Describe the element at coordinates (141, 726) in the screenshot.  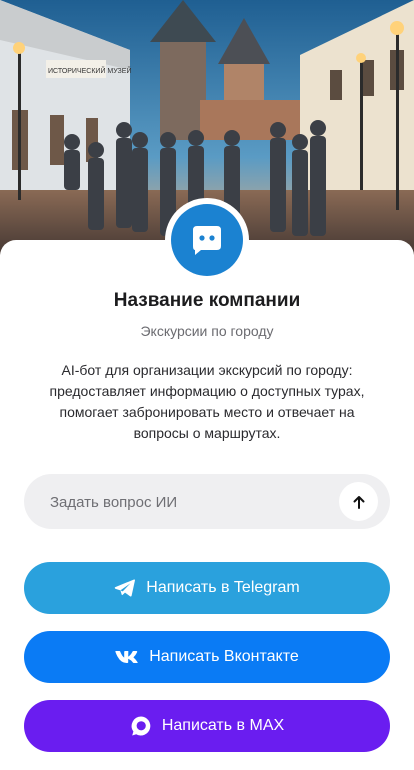
I see `max-icon` at that location.